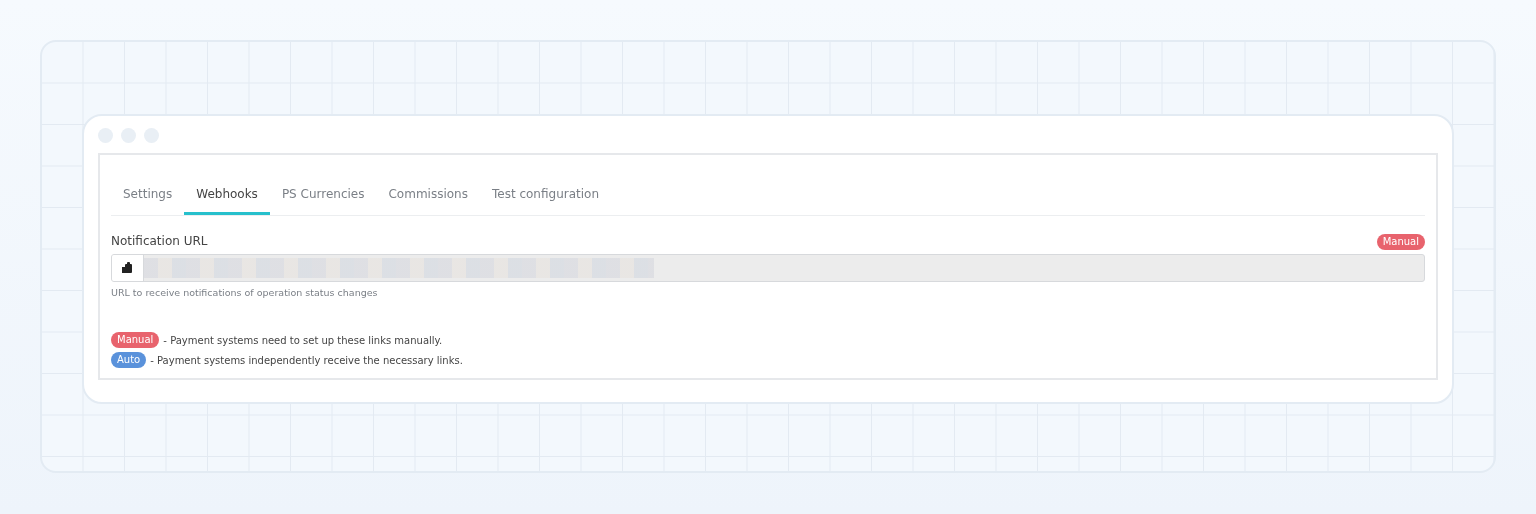 This screenshot has width=1536, height=514. Describe the element at coordinates (227, 196) in the screenshot. I see `tab: Webhooks` at that location.